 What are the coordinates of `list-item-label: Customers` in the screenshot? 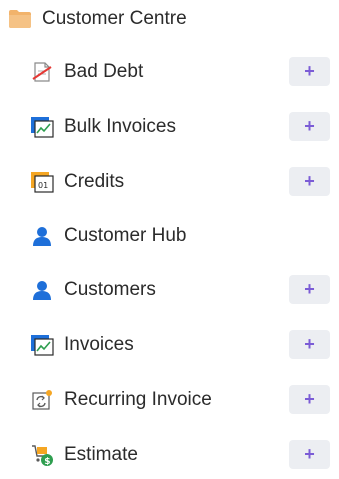 It's located at (110, 289).